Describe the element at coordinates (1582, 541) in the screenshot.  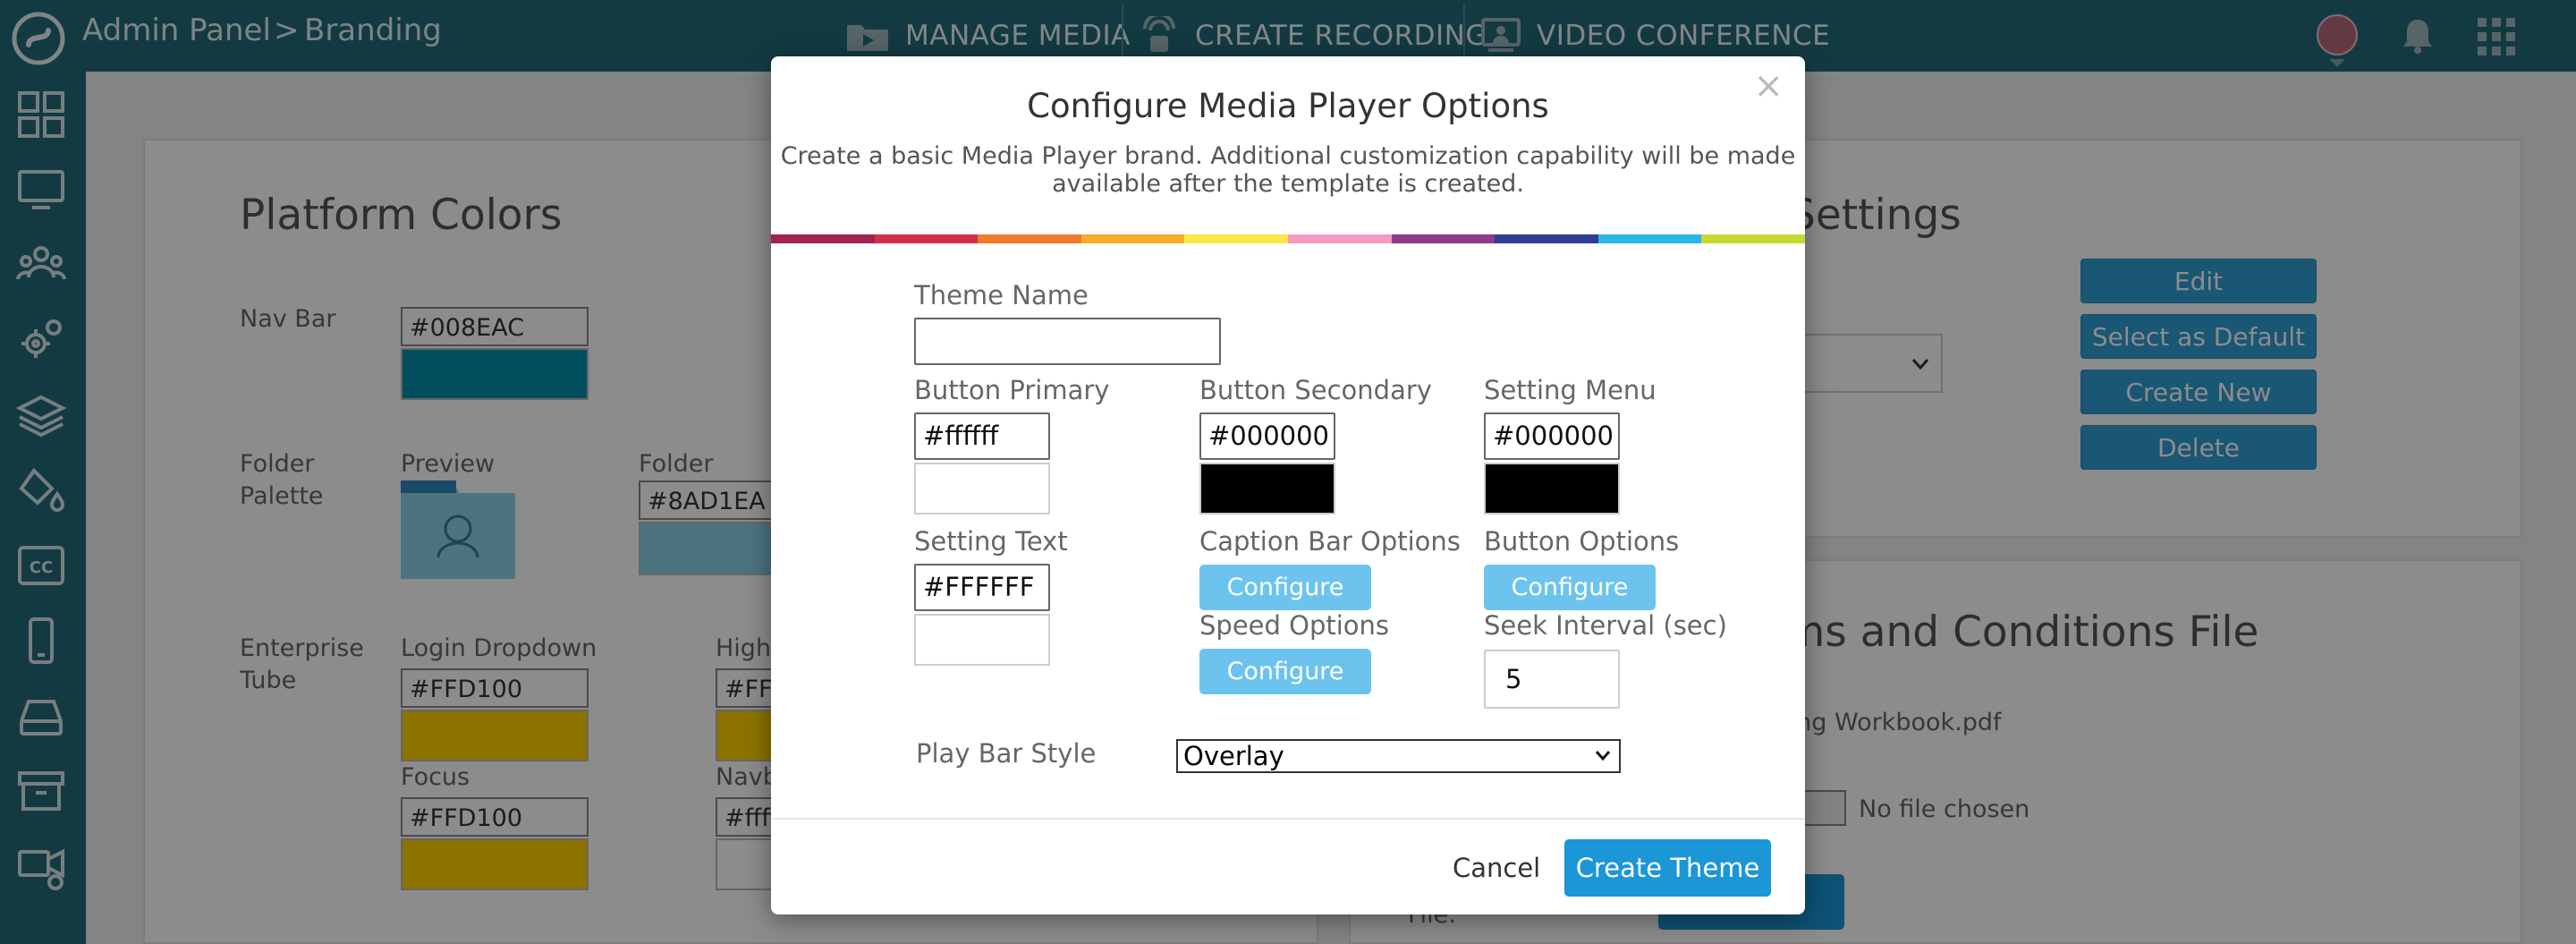
I see `button-options-label: Button Options` at that location.